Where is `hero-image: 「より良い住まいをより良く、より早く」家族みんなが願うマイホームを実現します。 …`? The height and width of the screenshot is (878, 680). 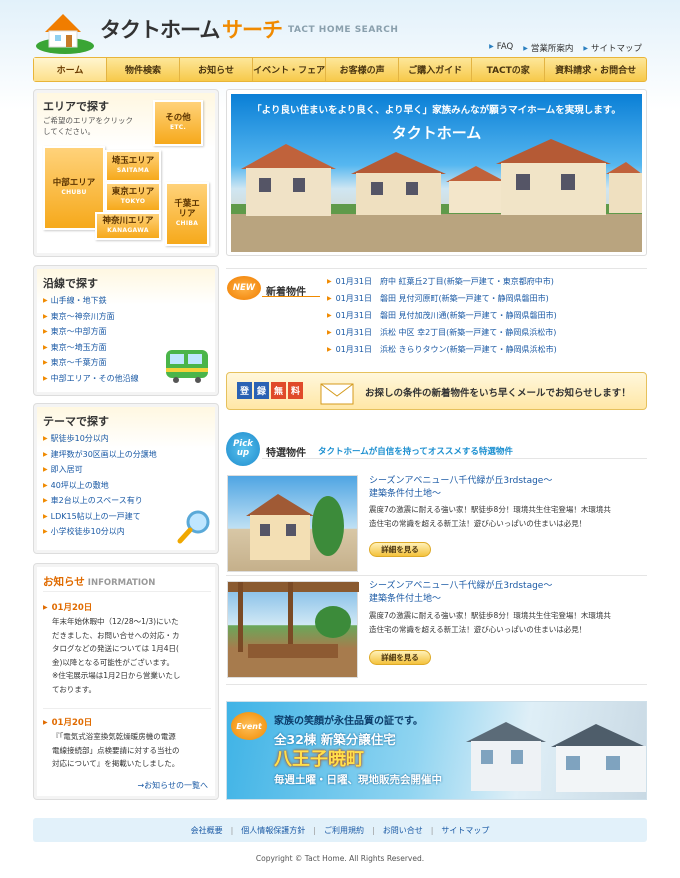 hero-image: 「より良い住まいをより良く、より早く」家族みんなが願うマイホームを実現します。 … is located at coordinates (436, 173).